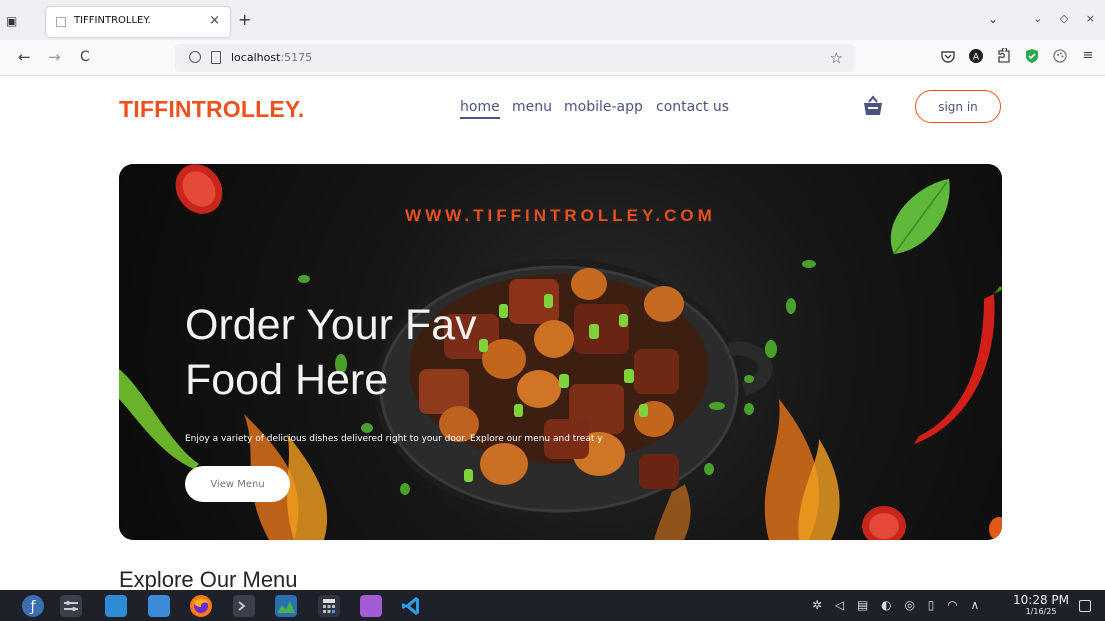 This screenshot has height=621, width=1105. What do you see at coordinates (873, 106) in the screenshot?
I see `basket-icon` at bounding box center [873, 106].